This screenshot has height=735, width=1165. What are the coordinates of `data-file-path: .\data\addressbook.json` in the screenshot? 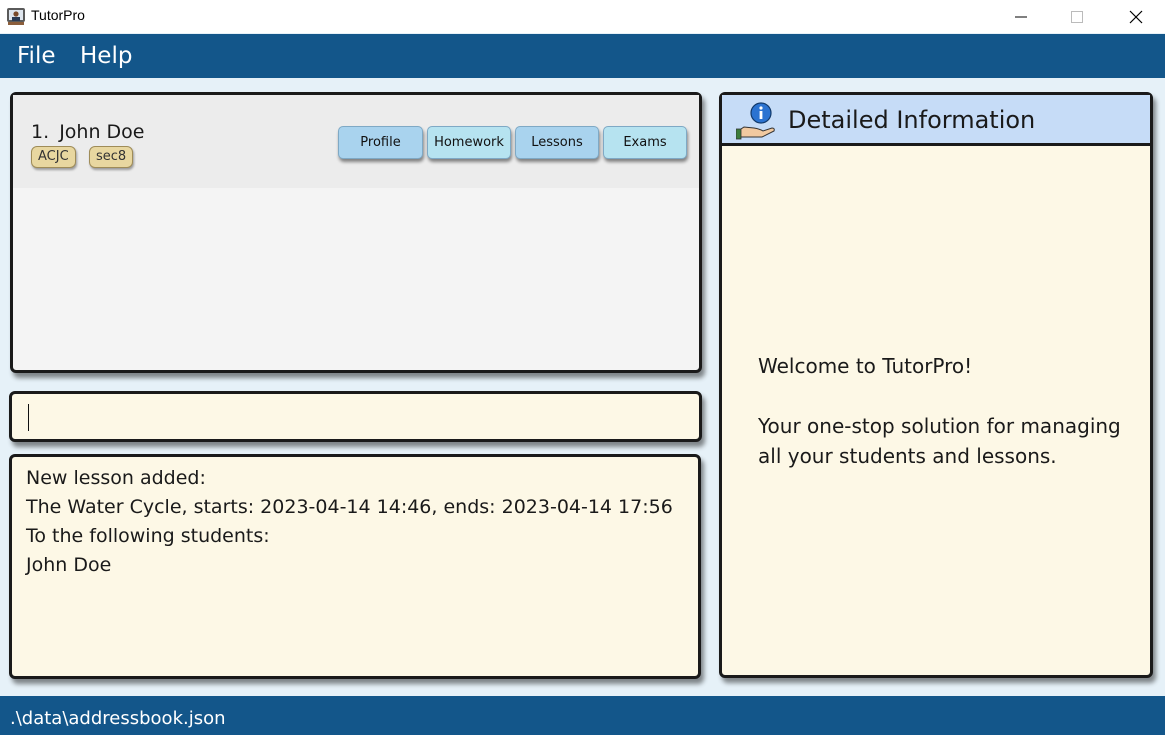 It's located at (118, 718).